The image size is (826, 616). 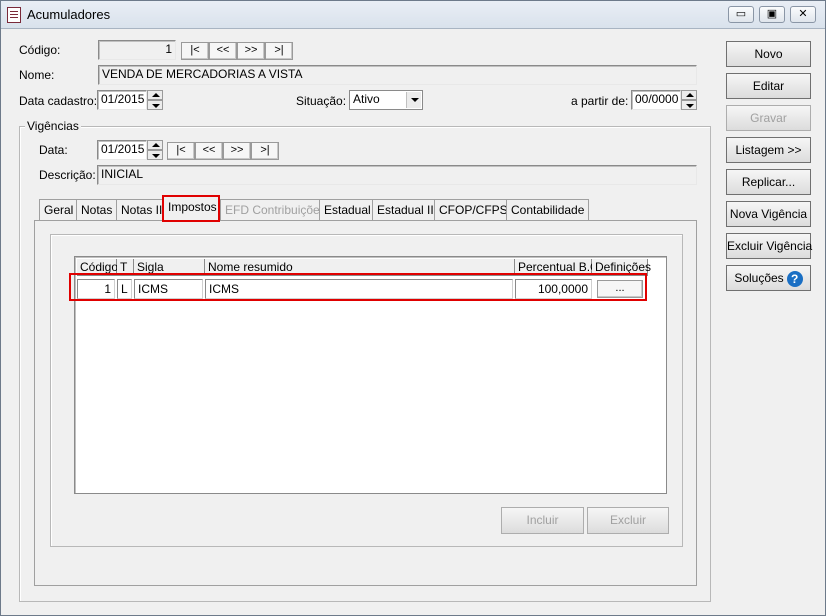 I want to click on solucoes-button: Soluções?, so click(x=768, y=278).